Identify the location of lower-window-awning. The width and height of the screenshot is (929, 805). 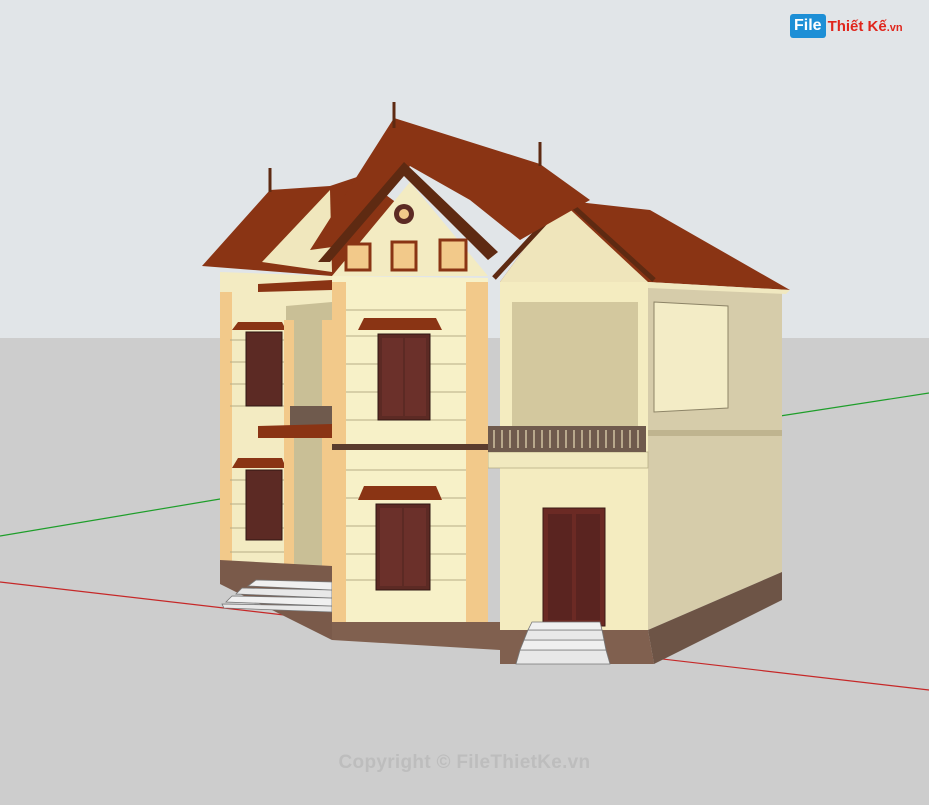
(400, 493).